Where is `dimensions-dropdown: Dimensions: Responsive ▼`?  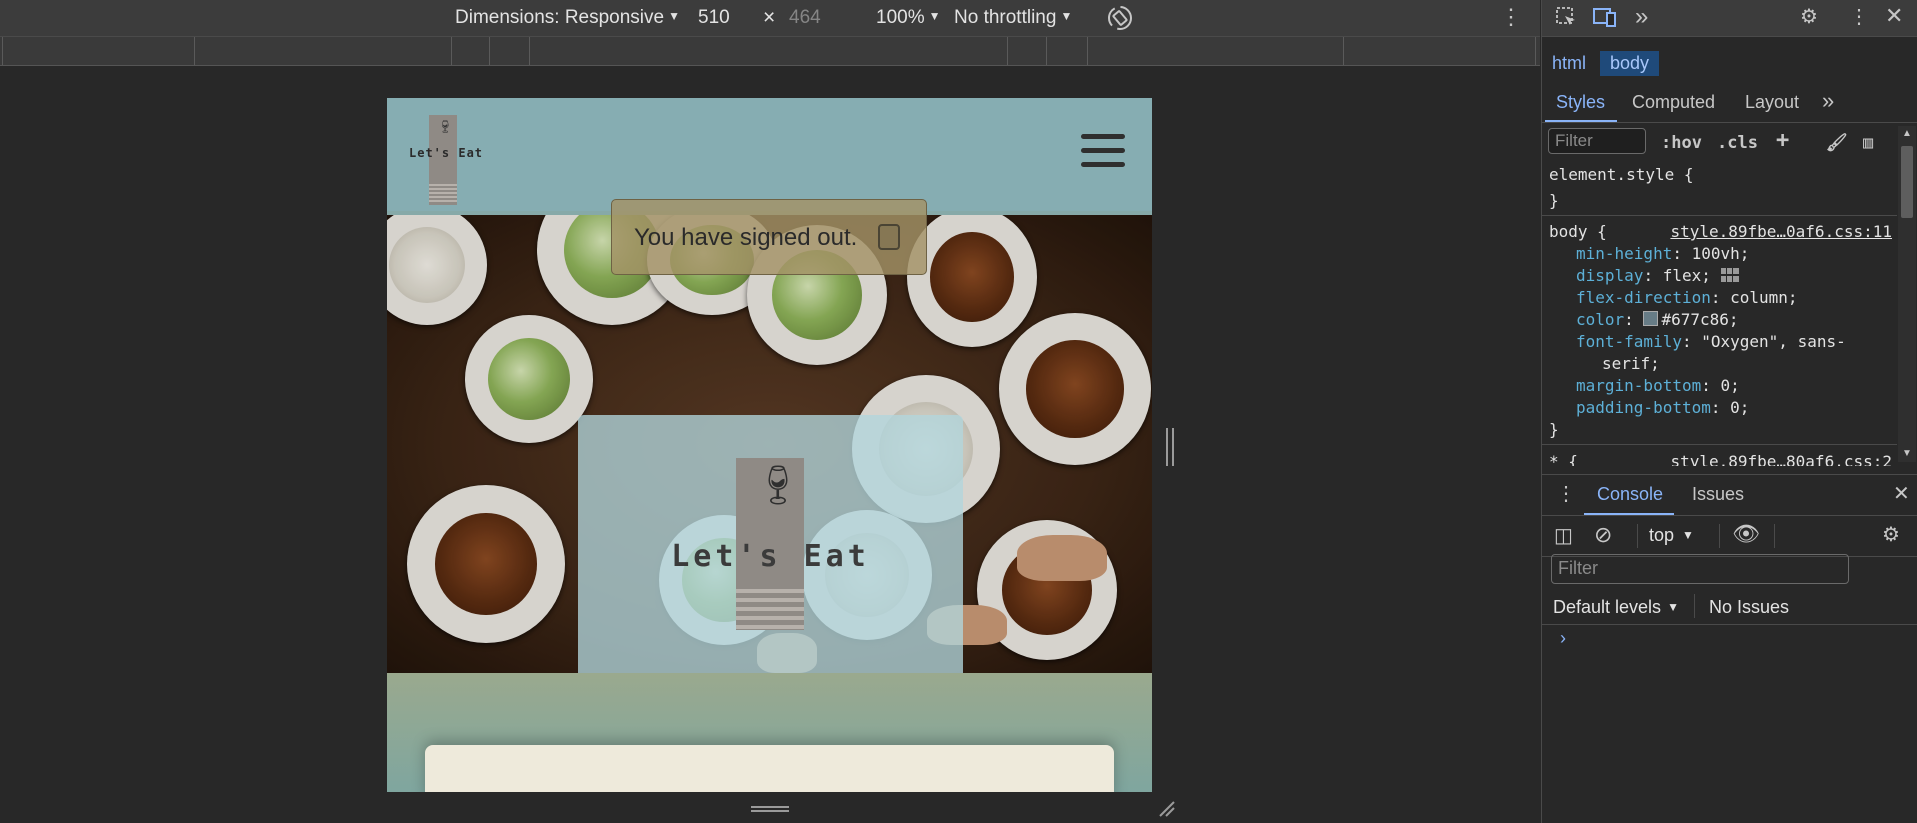
dimensions-dropdown: Dimensions: Responsive ▼ is located at coordinates (567, 18).